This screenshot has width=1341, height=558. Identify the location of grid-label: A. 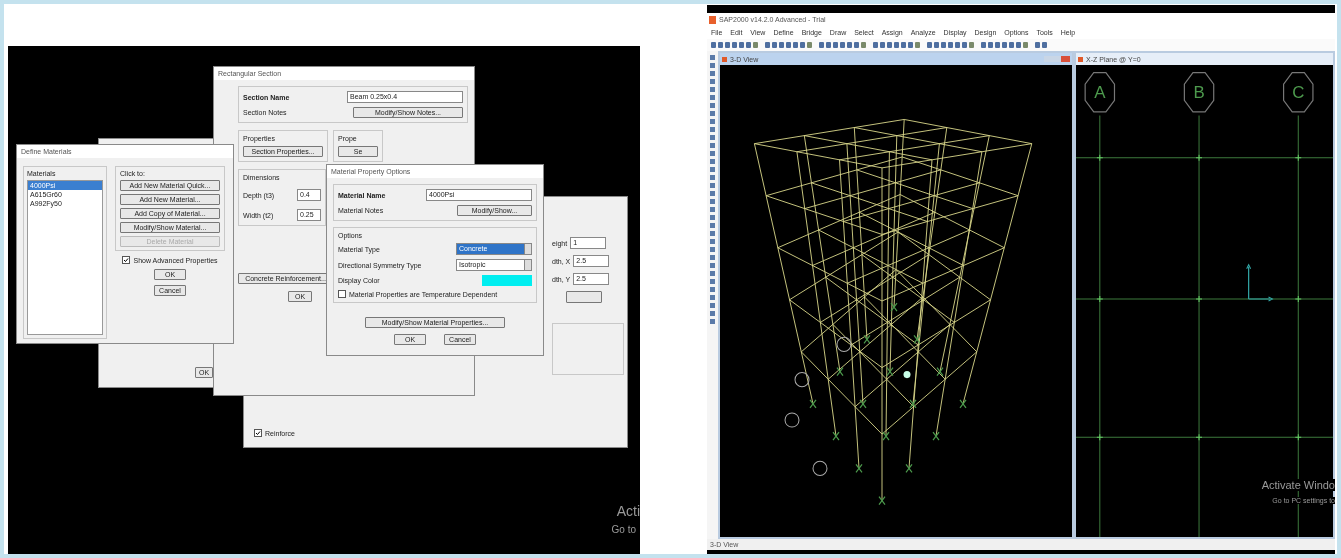
(1100, 93).